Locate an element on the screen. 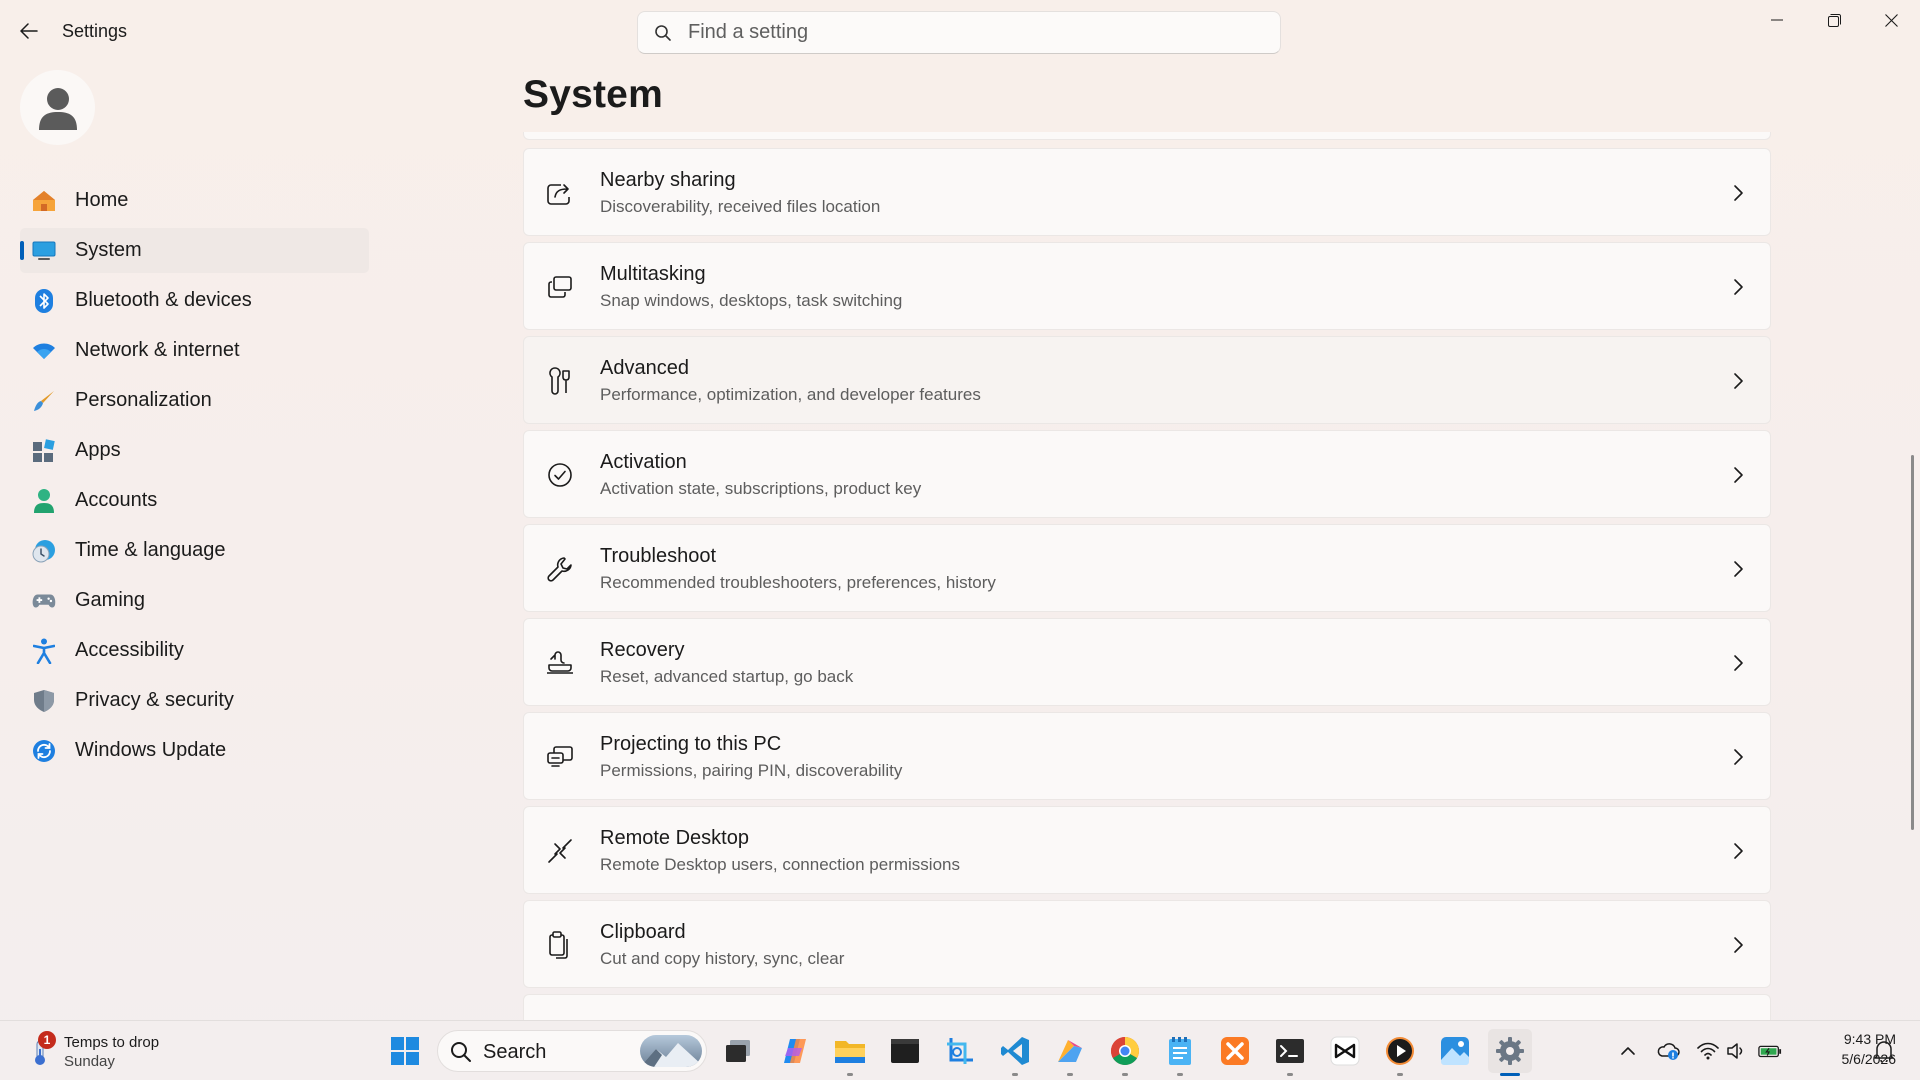 The width and height of the screenshot is (1920, 1080). taskbar-app-task-view is located at coordinates (738, 1051).